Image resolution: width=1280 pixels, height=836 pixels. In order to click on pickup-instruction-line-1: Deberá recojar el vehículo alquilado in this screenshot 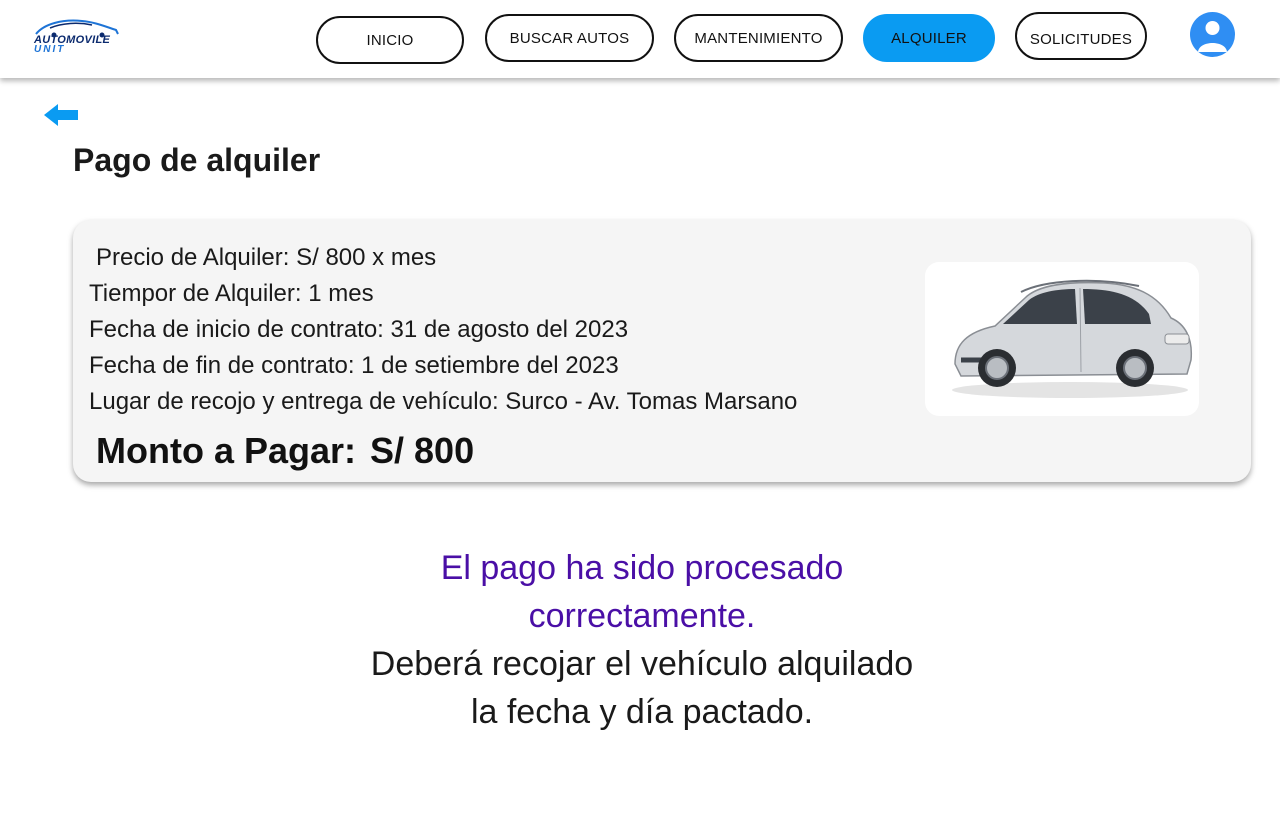, I will do `click(642, 664)`.